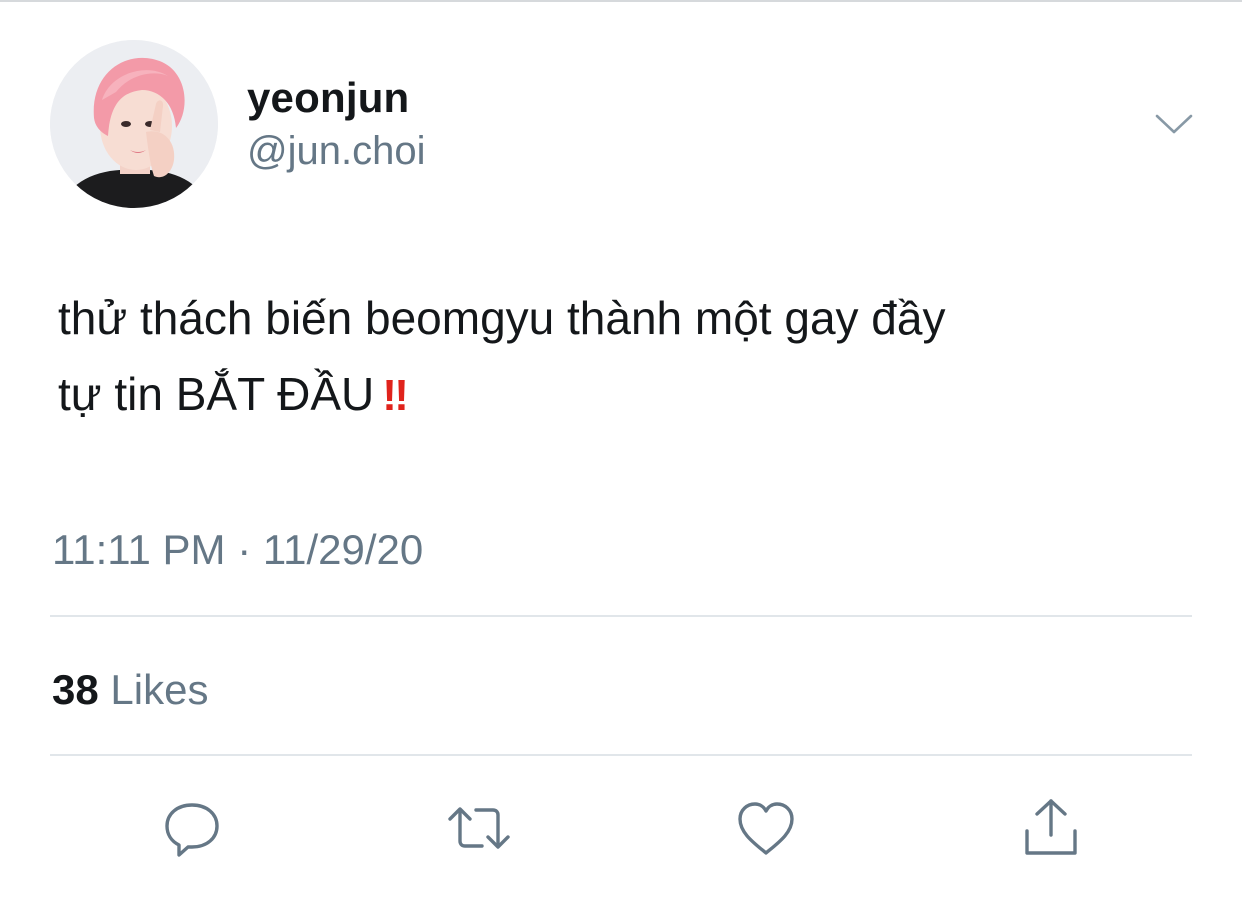 Image resolution: width=1242 pixels, height=898 pixels. What do you see at coordinates (621, 1) in the screenshot?
I see `top-divider` at bounding box center [621, 1].